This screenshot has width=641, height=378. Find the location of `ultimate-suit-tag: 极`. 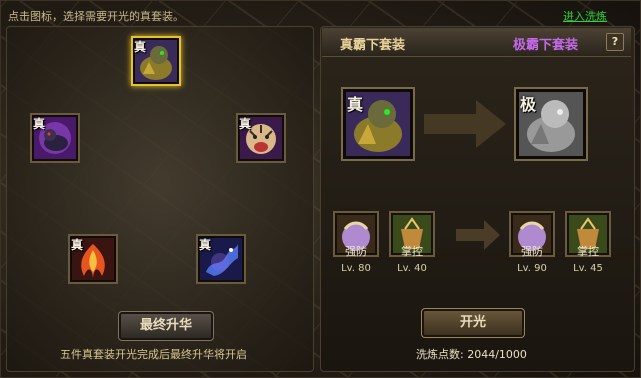

ultimate-suit-tag: 极 is located at coordinates (528, 104).